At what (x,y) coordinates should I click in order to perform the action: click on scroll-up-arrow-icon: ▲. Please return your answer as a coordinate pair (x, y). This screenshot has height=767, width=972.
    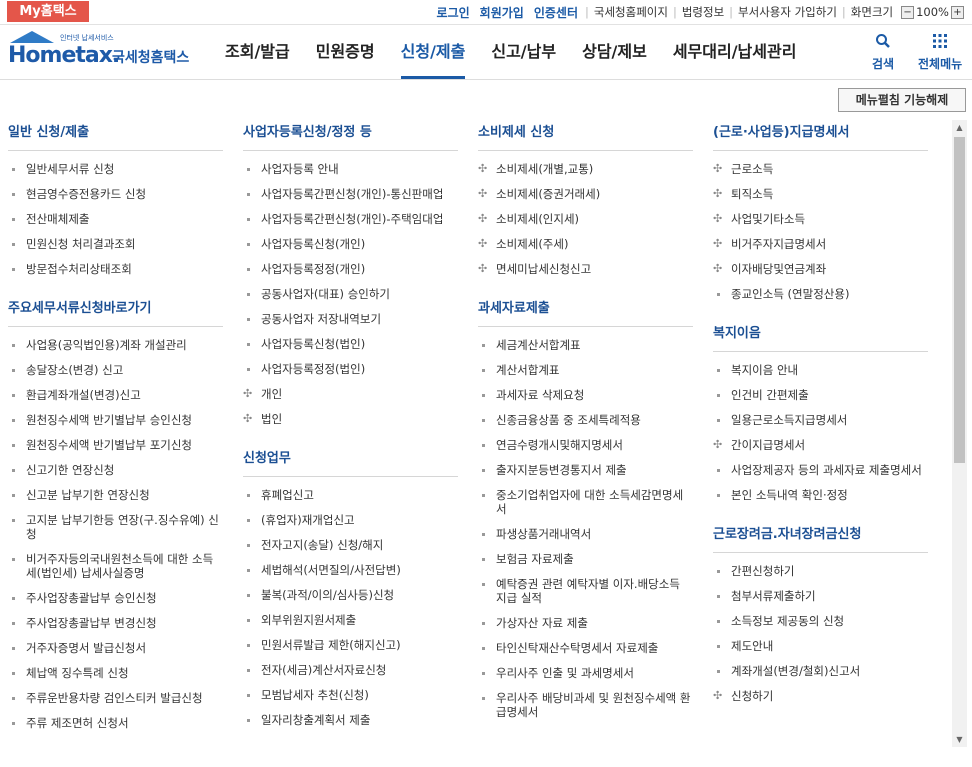
    Looking at the image, I should click on (959, 127).